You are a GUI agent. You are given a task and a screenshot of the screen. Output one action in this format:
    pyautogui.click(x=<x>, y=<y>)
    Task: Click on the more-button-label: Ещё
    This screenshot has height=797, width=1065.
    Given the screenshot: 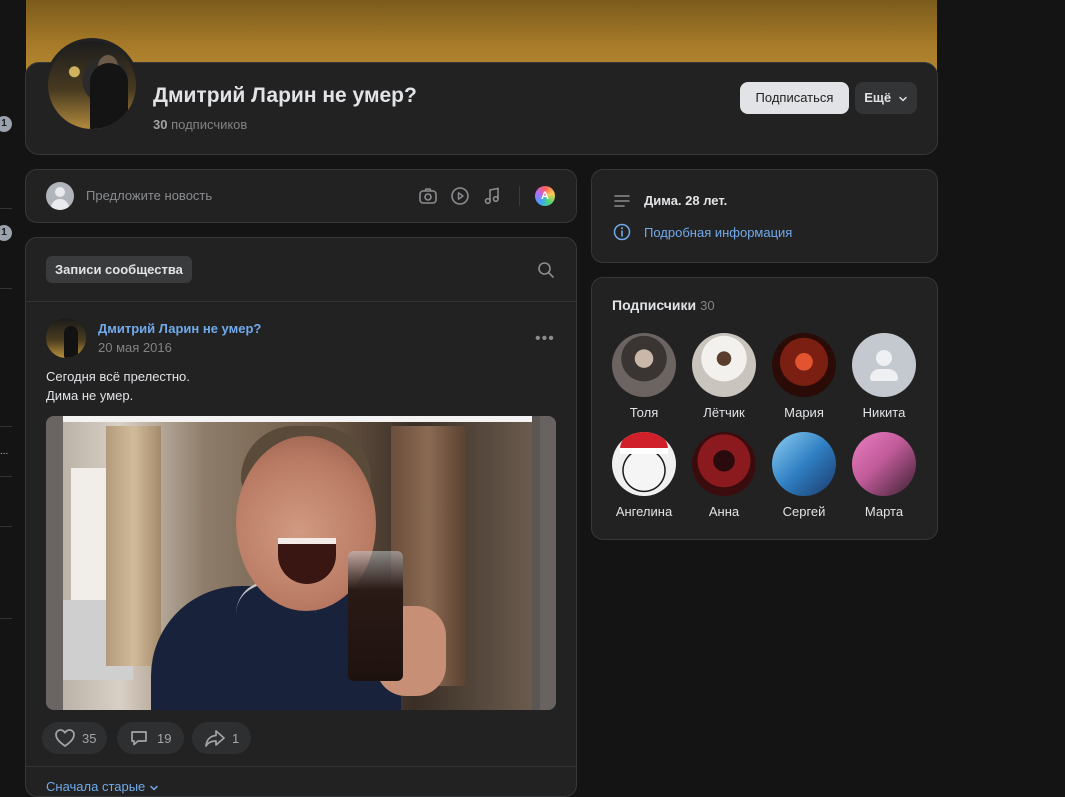 What is the action you would take?
    pyautogui.click(x=878, y=97)
    